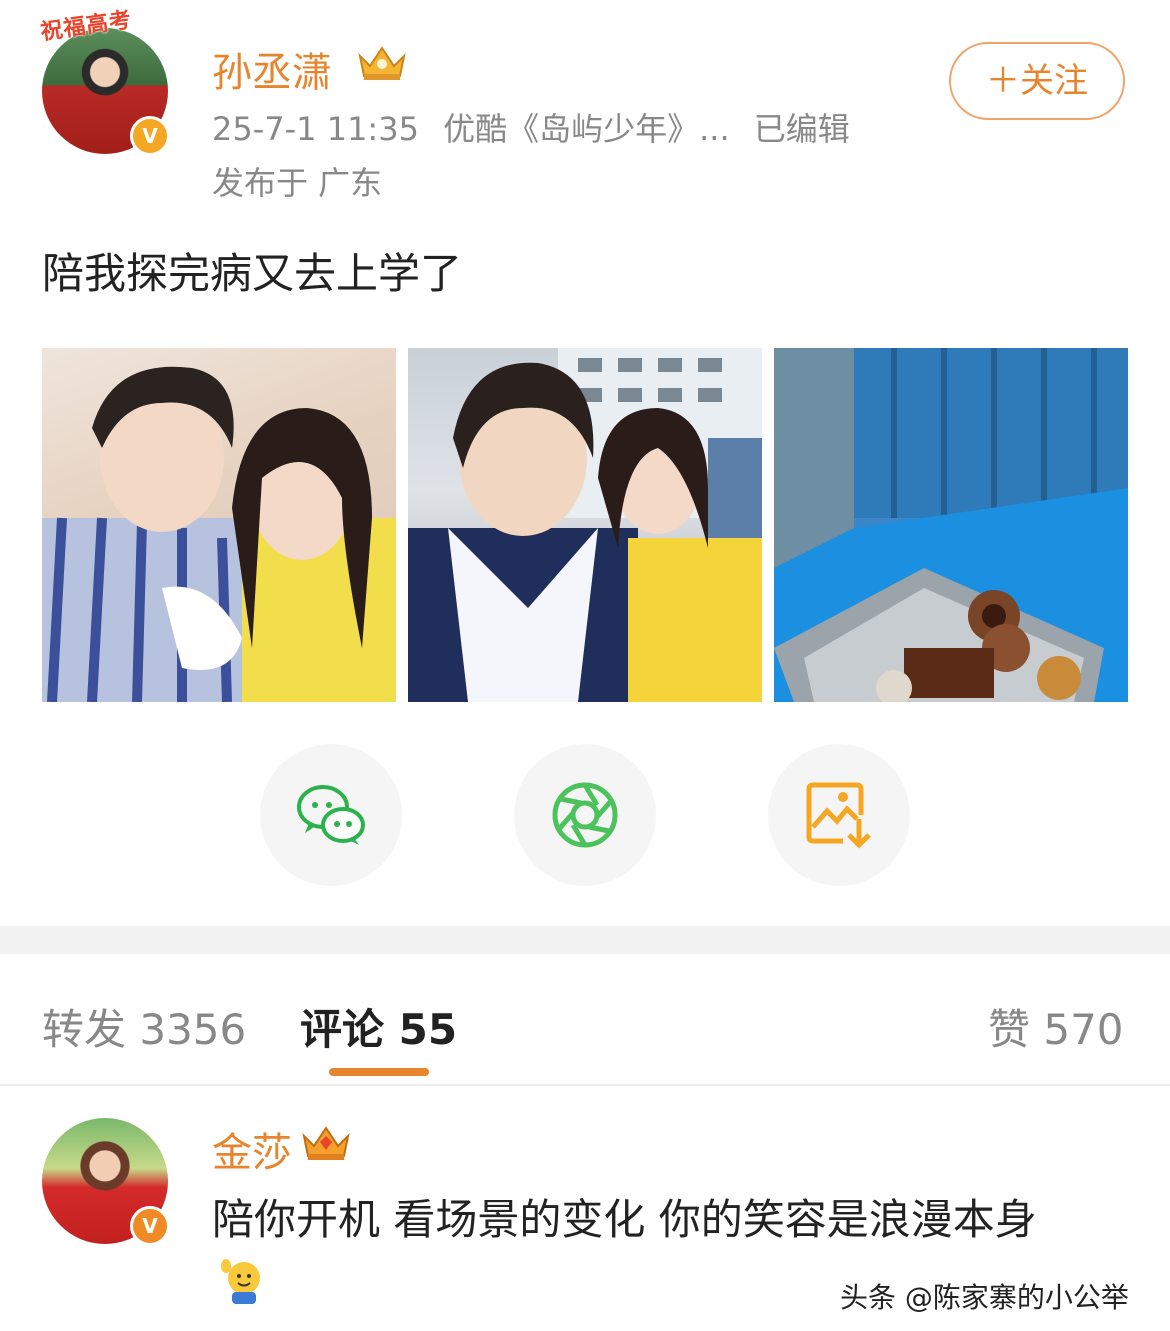 The width and height of the screenshot is (1170, 1331). What do you see at coordinates (272, 69) in the screenshot?
I see `author-name: 孙丞潇` at bounding box center [272, 69].